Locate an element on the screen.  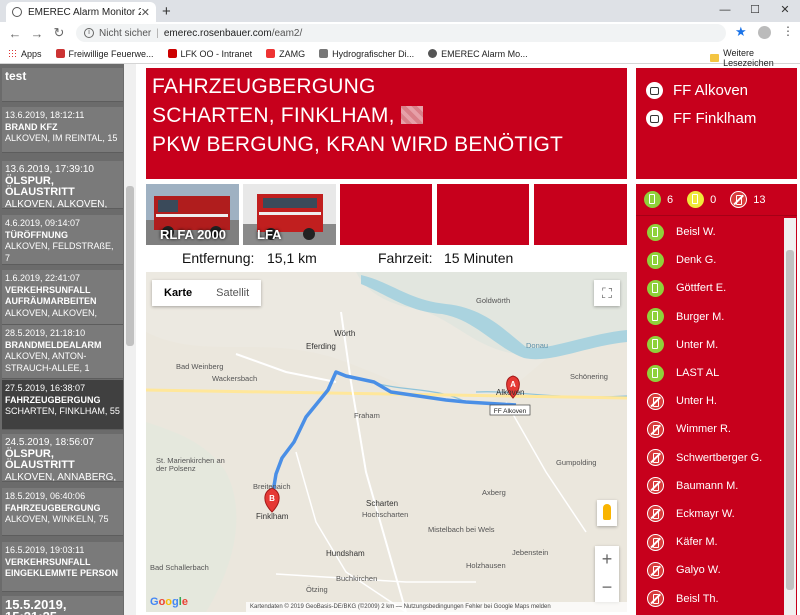
crew-row: Eckmayr W. is located at coordinates (716, 514).